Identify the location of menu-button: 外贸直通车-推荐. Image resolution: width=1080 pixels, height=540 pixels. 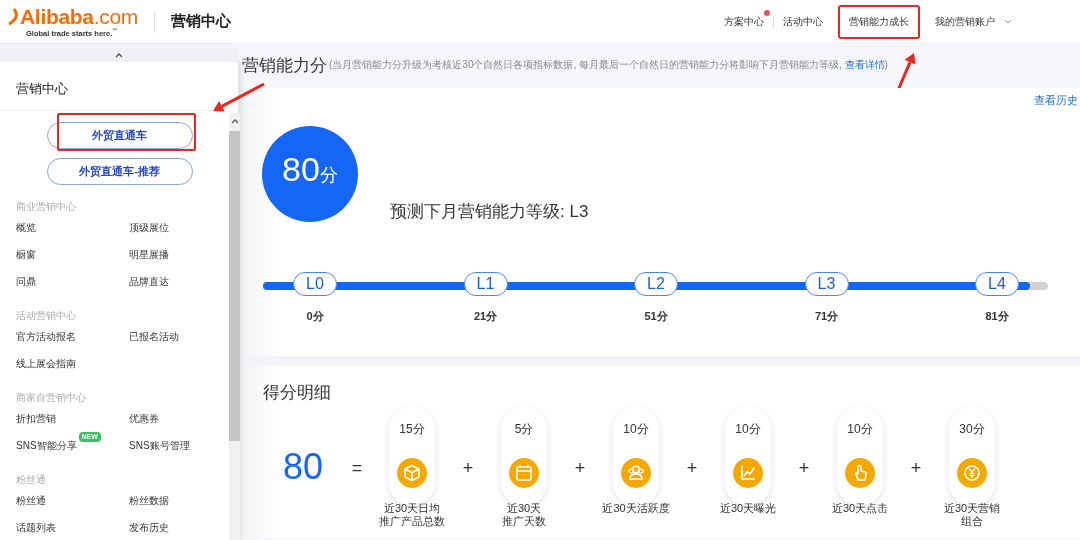
(119, 171).